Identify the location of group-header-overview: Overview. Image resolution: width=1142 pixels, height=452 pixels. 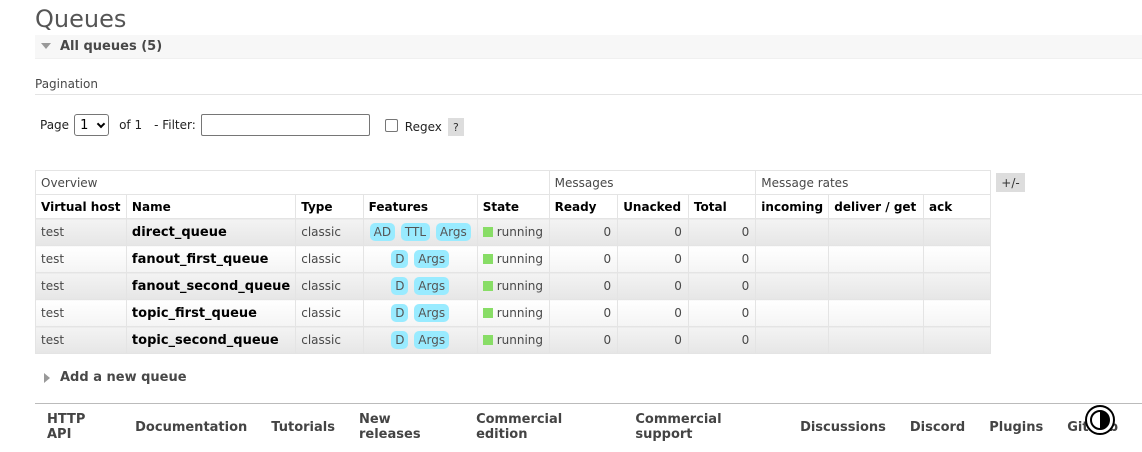
(292, 182).